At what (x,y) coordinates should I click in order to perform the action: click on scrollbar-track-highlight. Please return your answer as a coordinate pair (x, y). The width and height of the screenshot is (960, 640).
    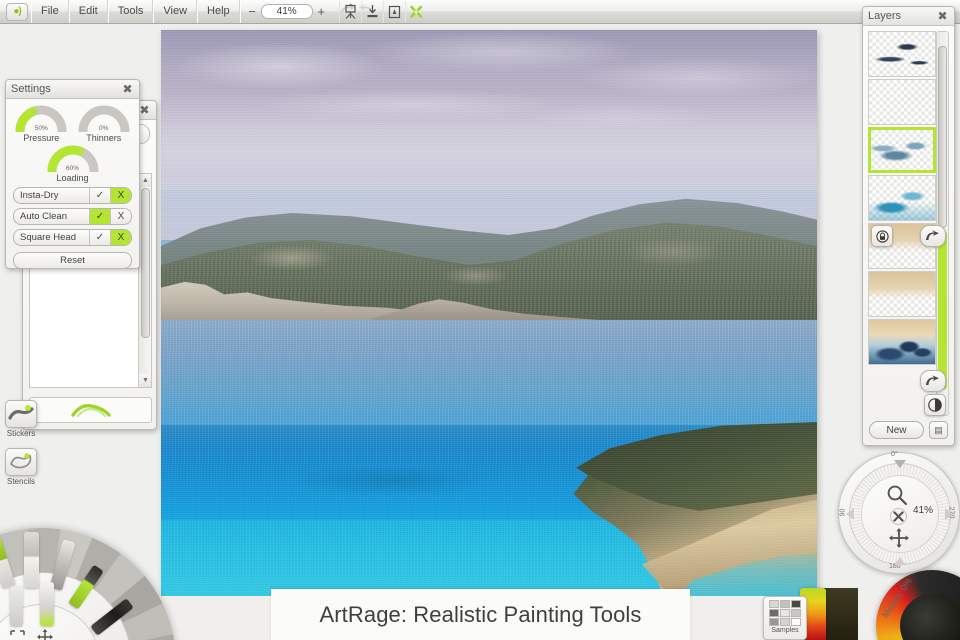
    Looking at the image, I should click on (942, 310).